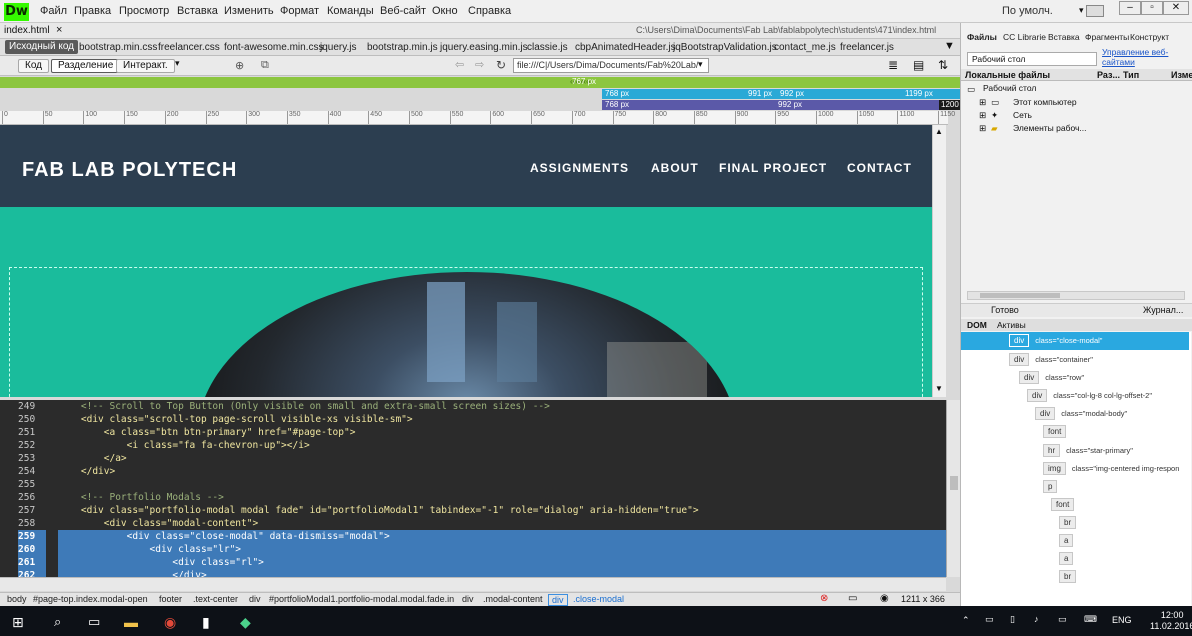 This screenshot has width=1192, height=636. Describe the element at coordinates (943, 65) in the screenshot. I see `file-management-icon: ⇅` at that location.